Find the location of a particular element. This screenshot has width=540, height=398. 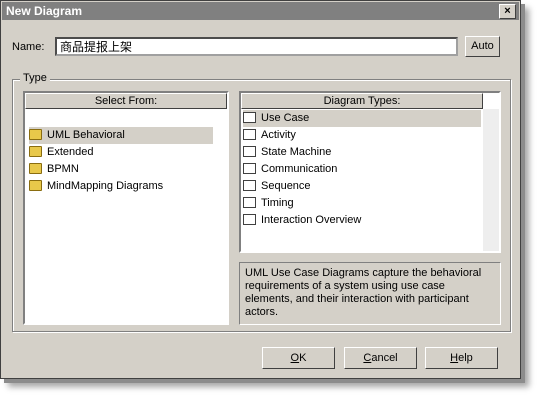

cancel-button: Cancel is located at coordinates (380, 358).